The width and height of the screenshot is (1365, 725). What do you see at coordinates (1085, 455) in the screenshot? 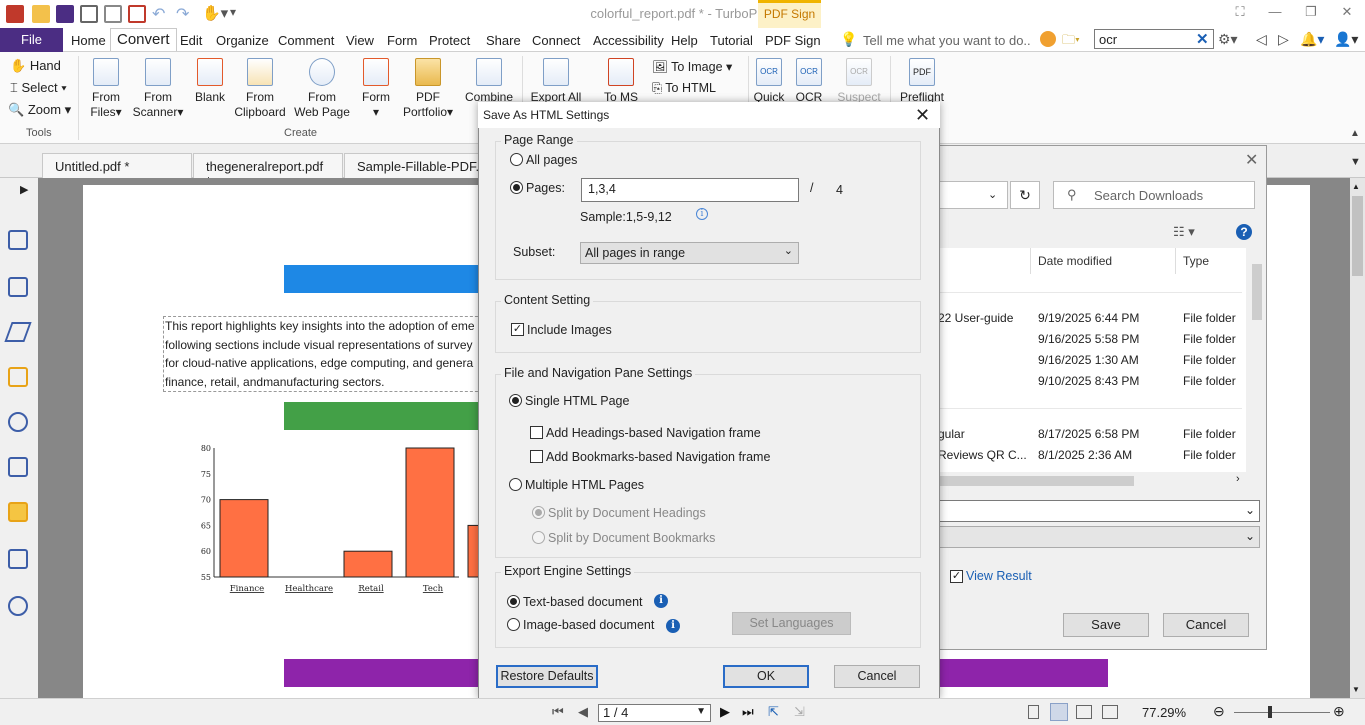
I see `file-row-date: 8/1/2025 2:36 AM` at bounding box center [1085, 455].